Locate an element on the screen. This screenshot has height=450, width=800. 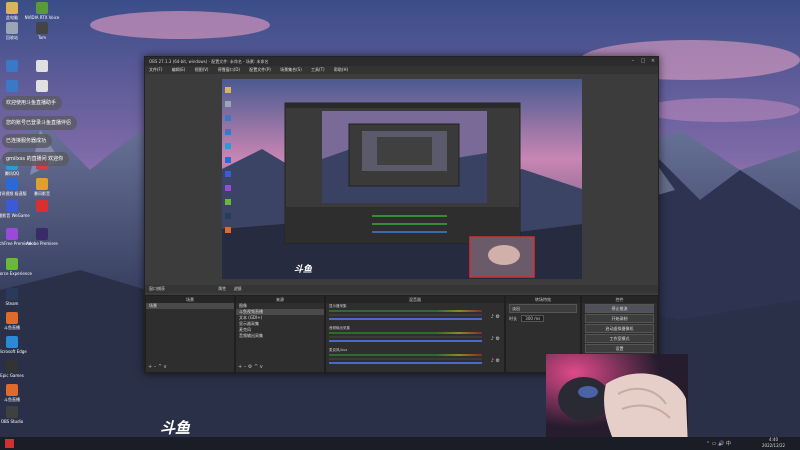
sources-add-button: + – ⚙ ^ v is located at coordinates (250, 367).